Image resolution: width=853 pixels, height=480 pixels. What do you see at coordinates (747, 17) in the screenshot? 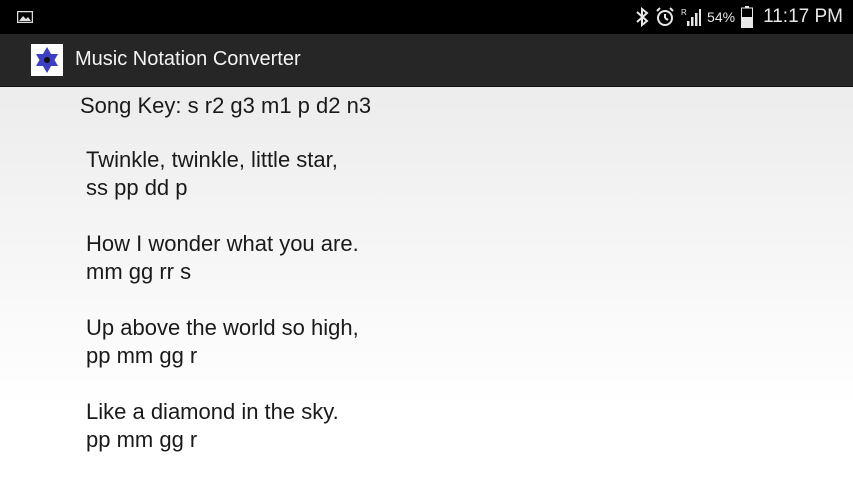
I see `battery-icon` at bounding box center [747, 17].